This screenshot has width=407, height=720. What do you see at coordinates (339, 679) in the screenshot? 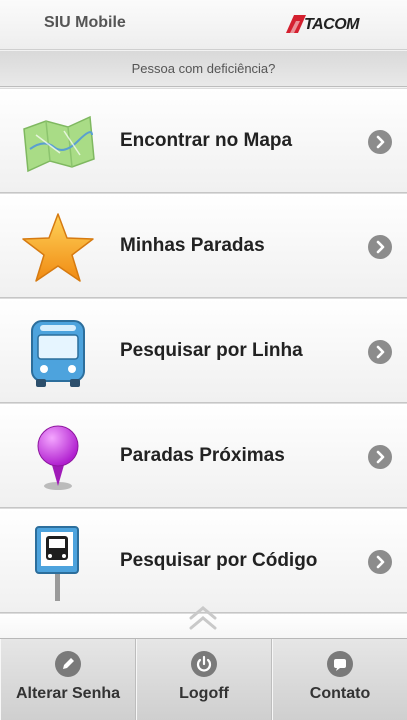
I see `contact-button: Contato` at bounding box center [339, 679].